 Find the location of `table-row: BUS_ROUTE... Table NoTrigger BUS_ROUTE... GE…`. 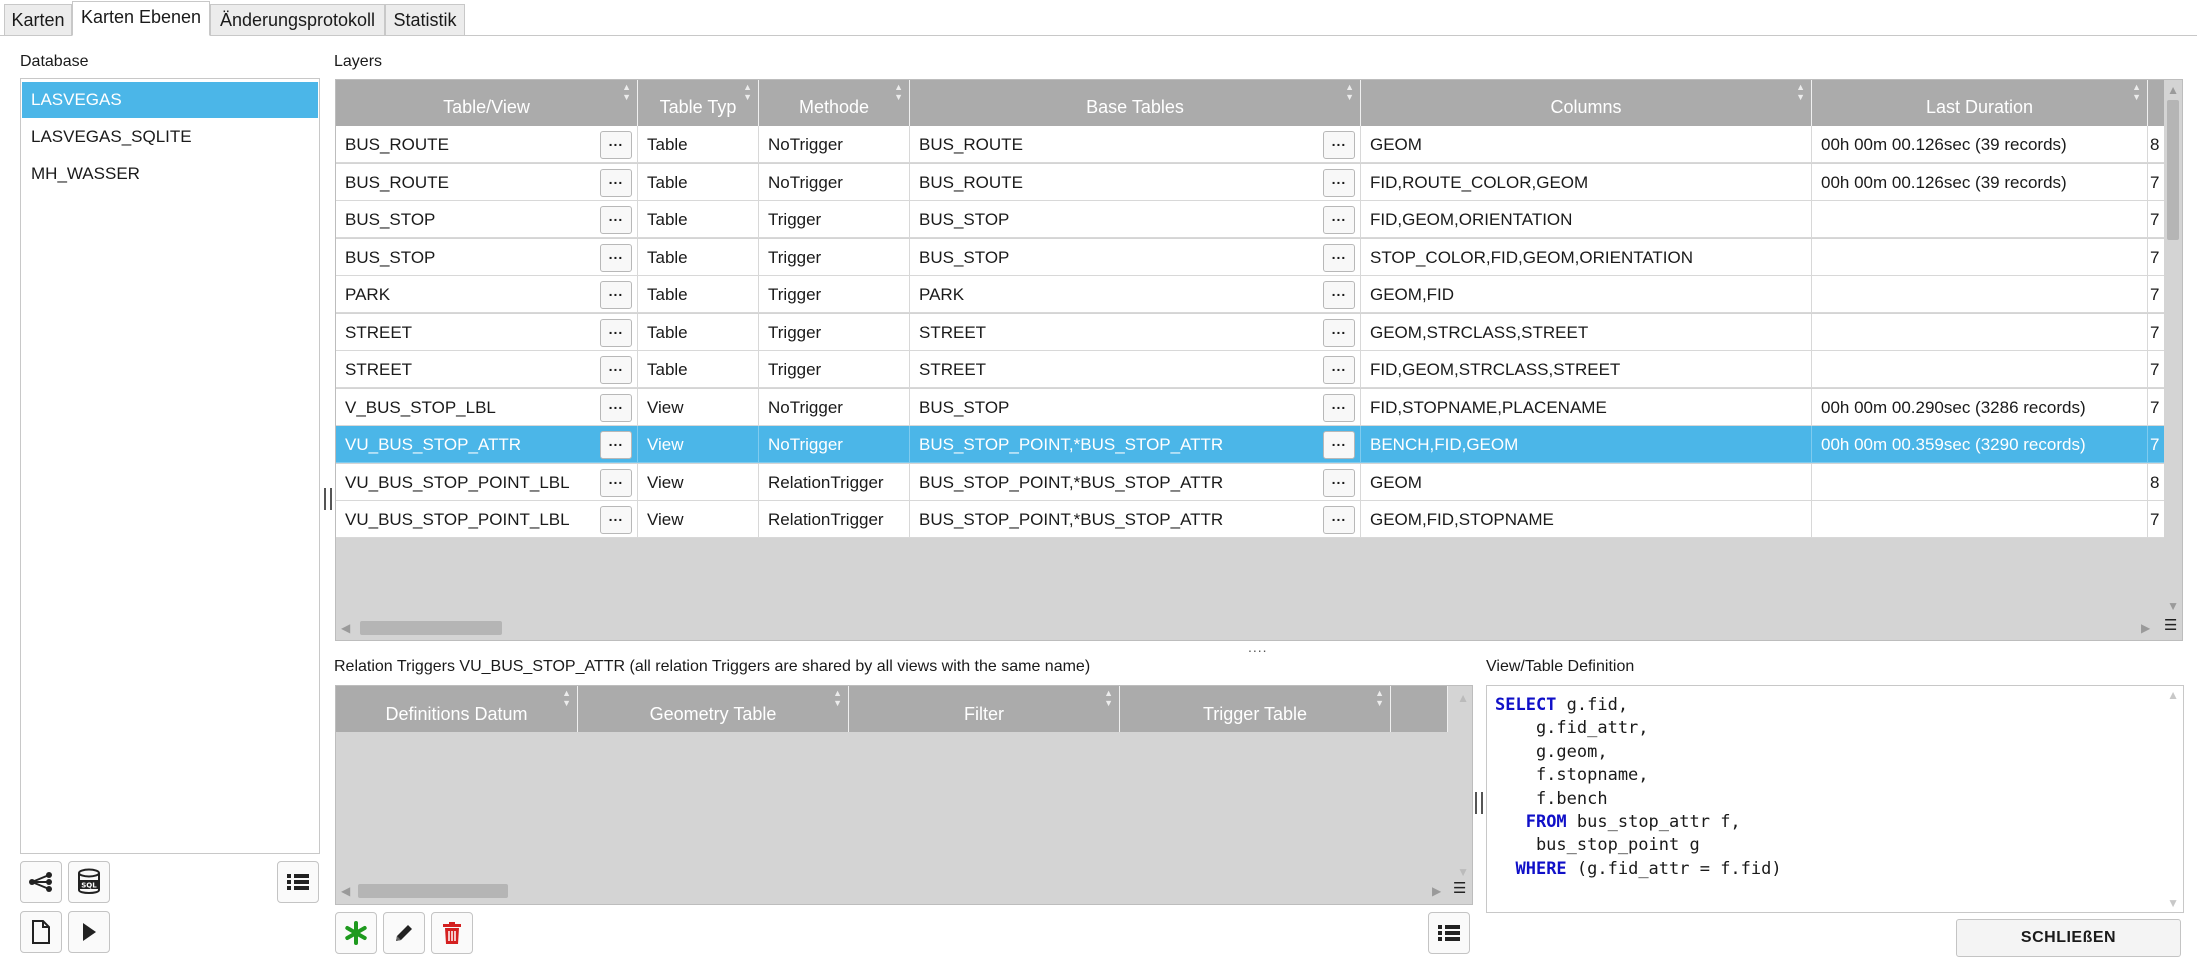

table-row: BUS_ROUTE... Table NoTrigger BUS_ROUTE... GE… is located at coordinates (1251, 144).